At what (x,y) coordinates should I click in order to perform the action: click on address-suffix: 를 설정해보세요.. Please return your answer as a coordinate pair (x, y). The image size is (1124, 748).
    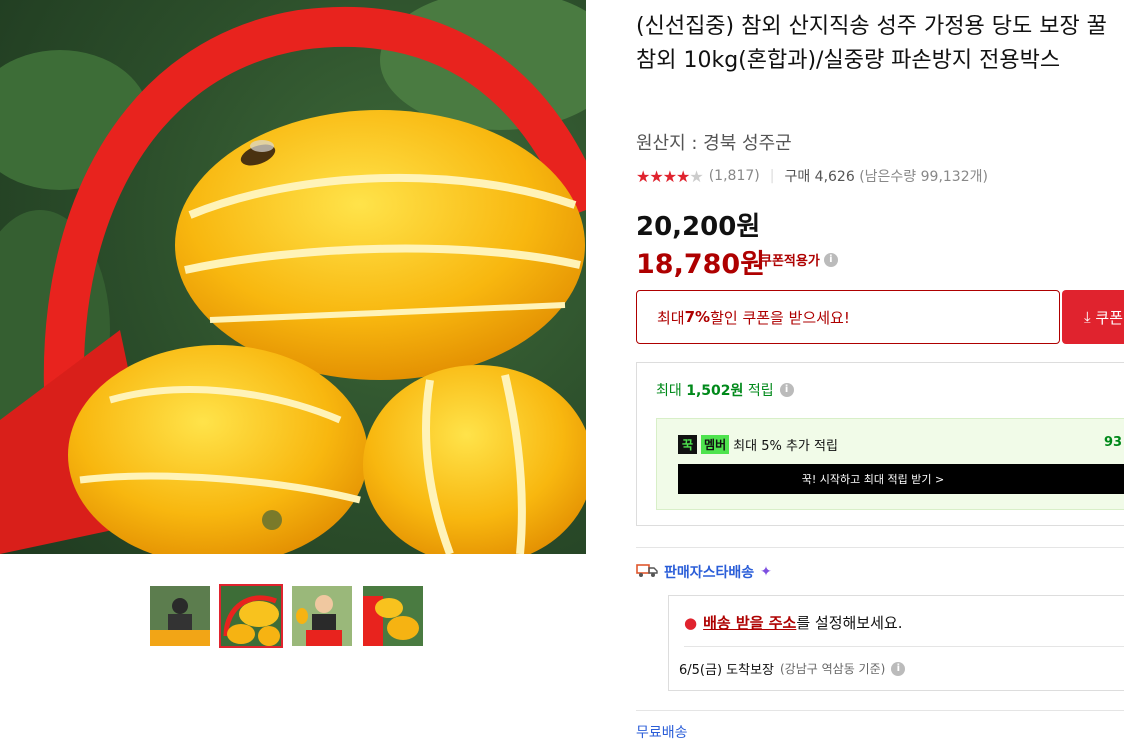
    Looking at the image, I should click on (849, 623).